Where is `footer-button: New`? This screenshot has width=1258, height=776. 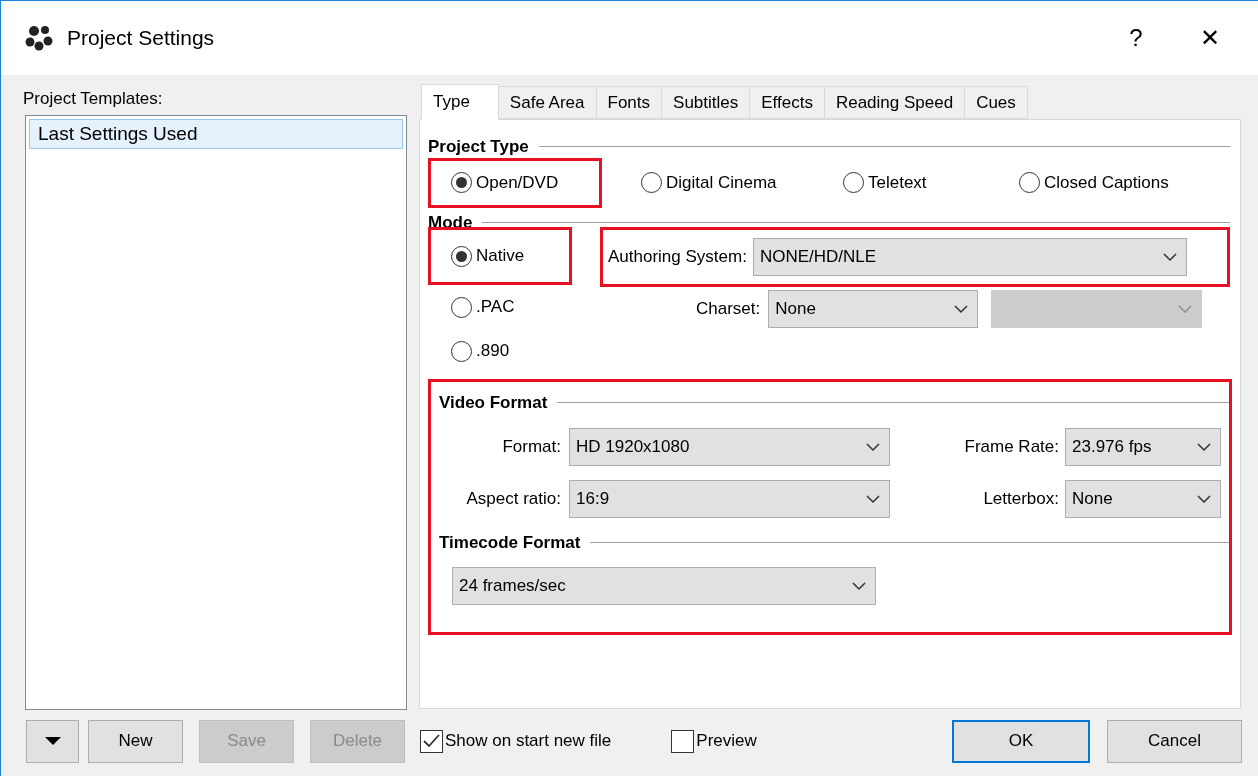
footer-button: New is located at coordinates (135, 741).